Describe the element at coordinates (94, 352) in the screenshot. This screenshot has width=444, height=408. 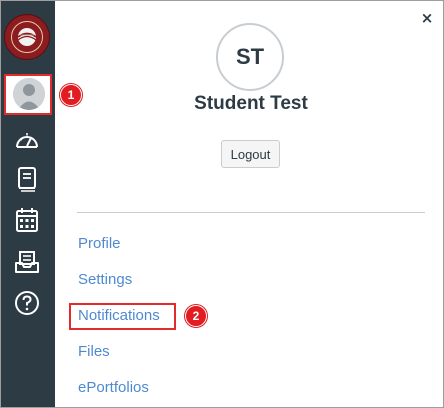
I see `menu-item-files: Files` at that location.